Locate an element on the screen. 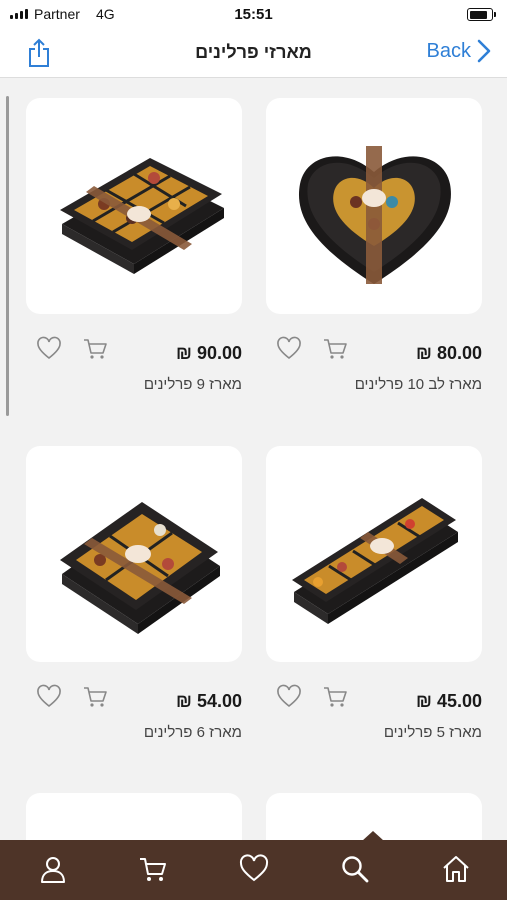  tab-search is located at coordinates (355, 869).